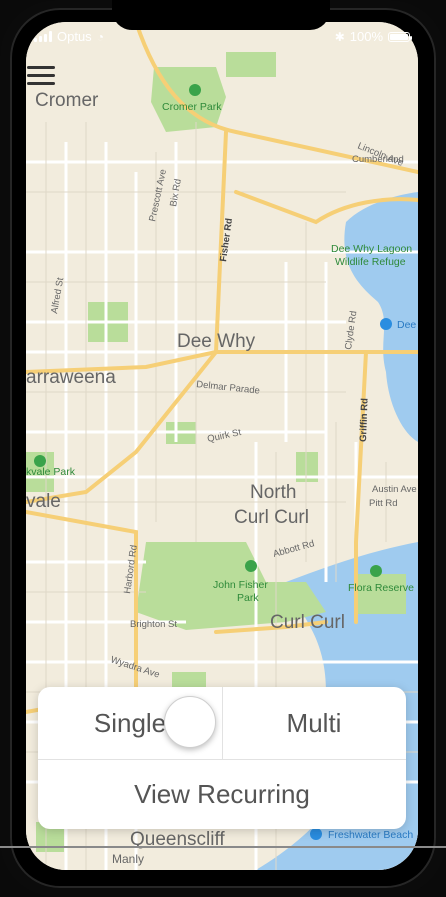 The height and width of the screenshot is (897, 446). I want to click on park-label: Park, so click(248, 598).